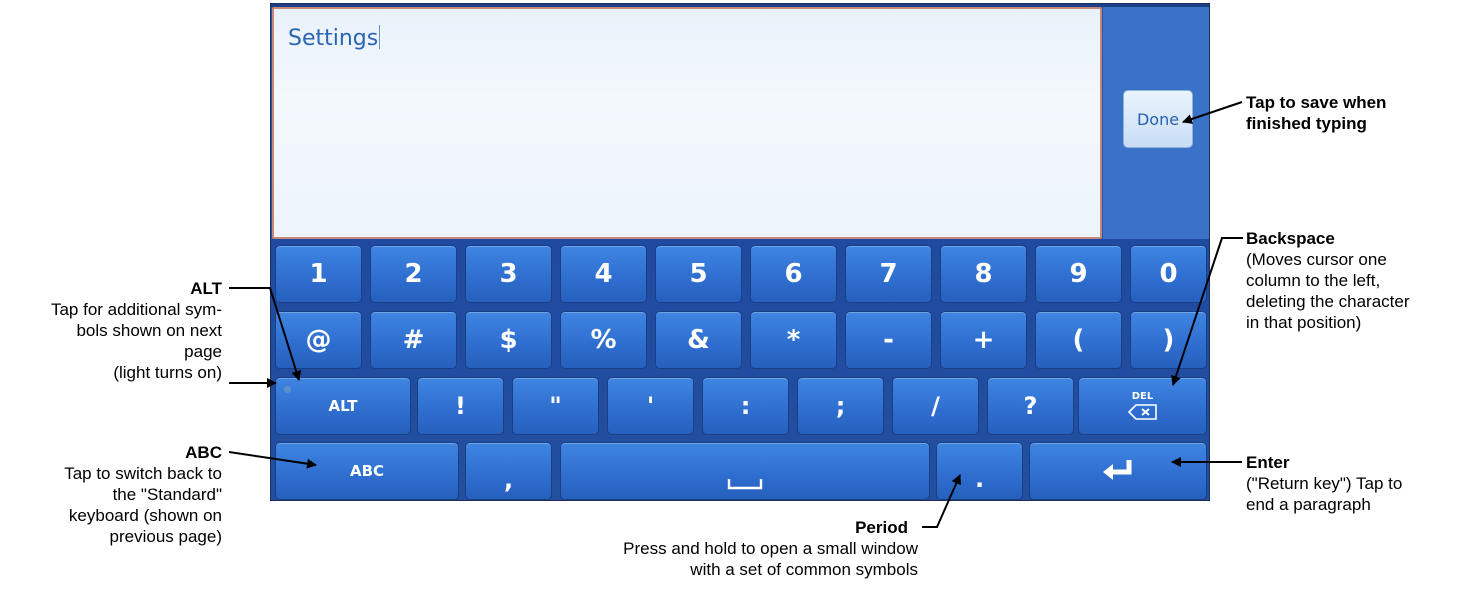 This screenshot has height=592, width=1470. I want to click on alt-callout-title: ALT, so click(206, 288).